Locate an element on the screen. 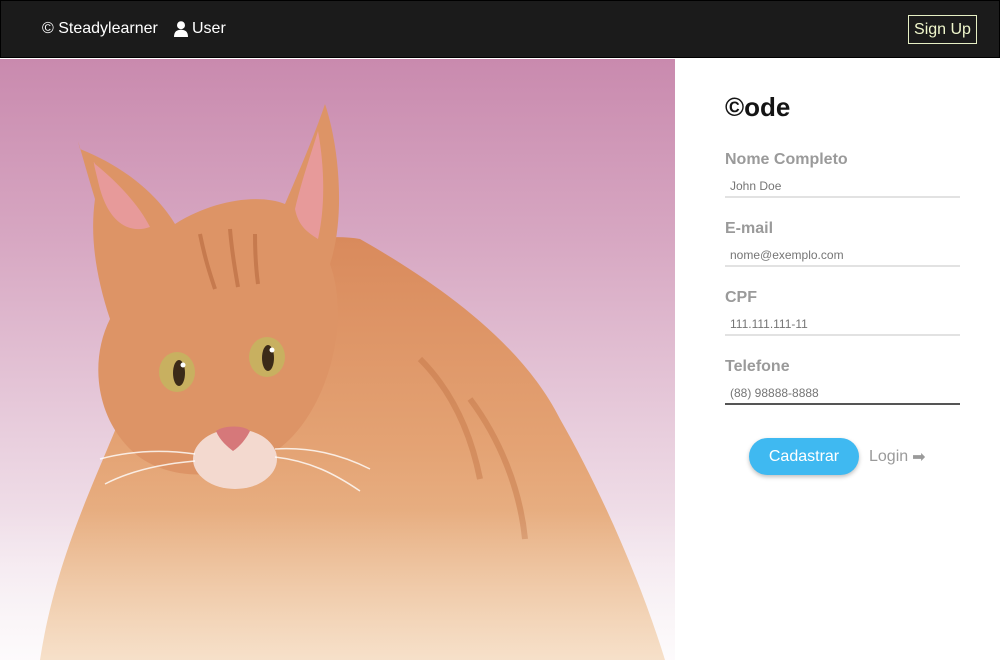 This screenshot has height=660, width=1000. phone-field: Telefone is located at coordinates (842, 381).